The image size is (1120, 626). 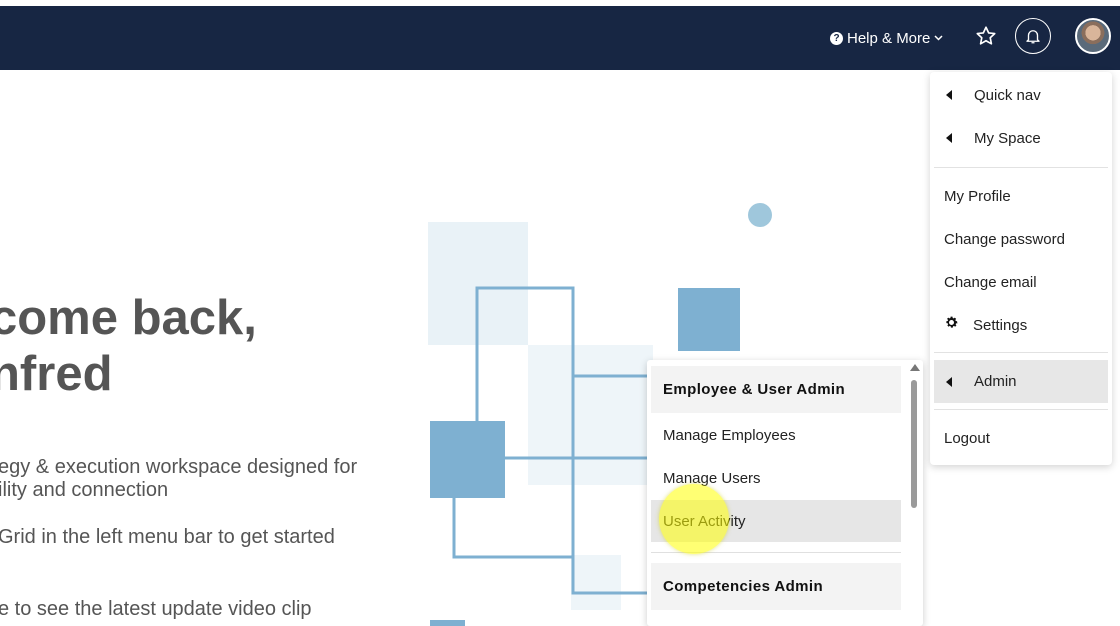 I want to click on logout-label: Logout, so click(x=967, y=438).